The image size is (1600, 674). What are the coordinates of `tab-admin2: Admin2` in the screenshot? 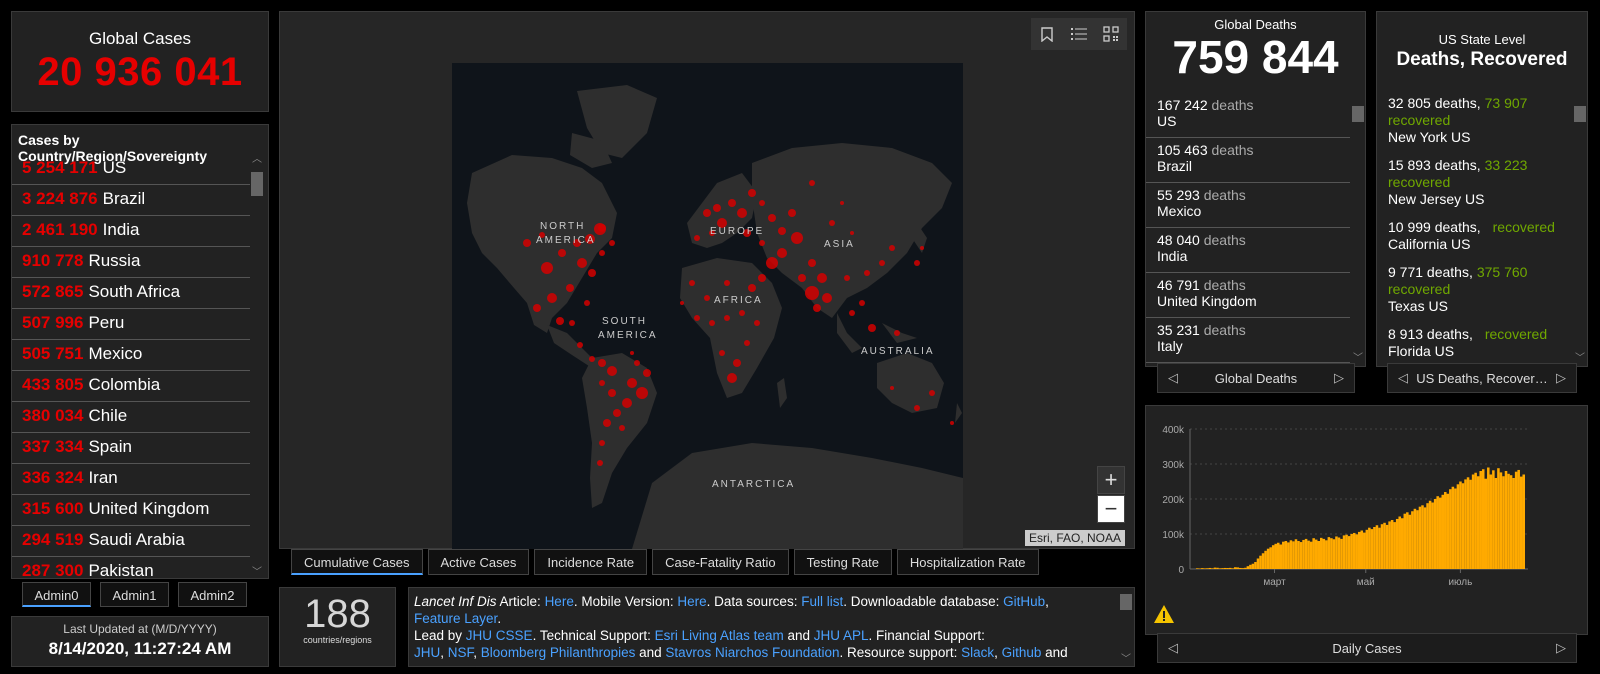 It's located at (212, 594).